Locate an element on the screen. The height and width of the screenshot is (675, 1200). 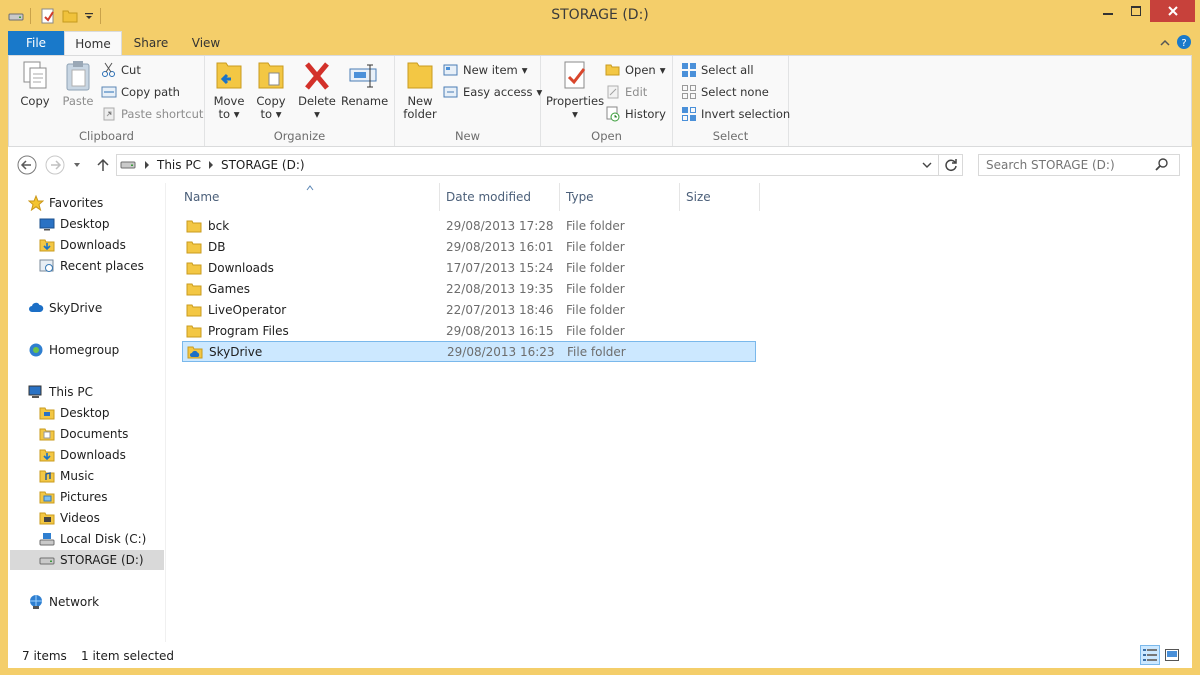
chevron-up-icon is located at coordinates (1165, 44).